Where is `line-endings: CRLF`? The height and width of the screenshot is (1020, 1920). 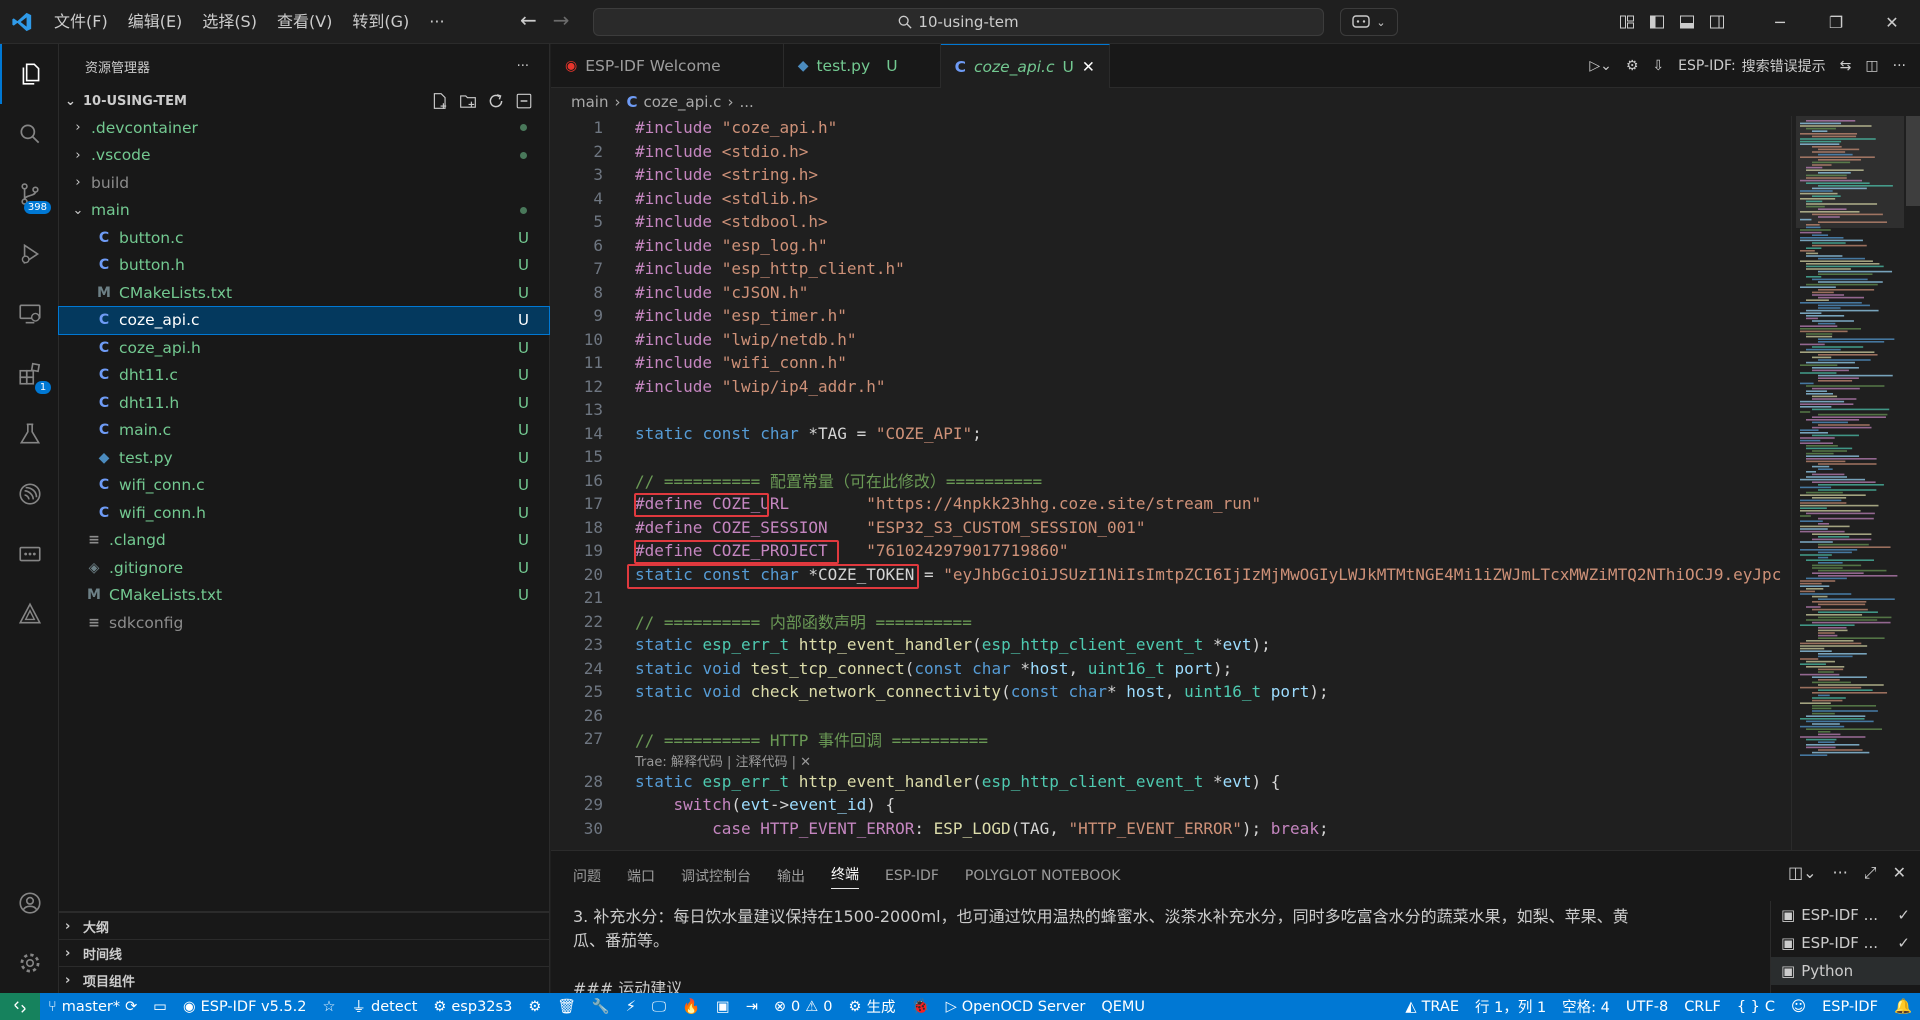 line-endings: CRLF is located at coordinates (1702, 1007).